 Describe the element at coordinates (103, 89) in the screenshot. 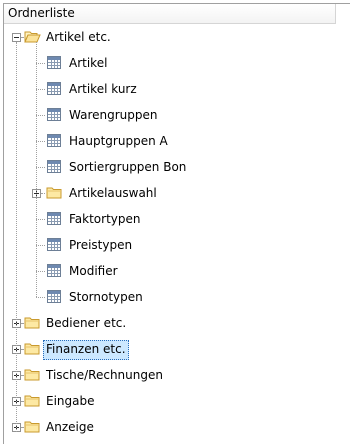

I see `tree-node-label: Artikel kurz` at that location.